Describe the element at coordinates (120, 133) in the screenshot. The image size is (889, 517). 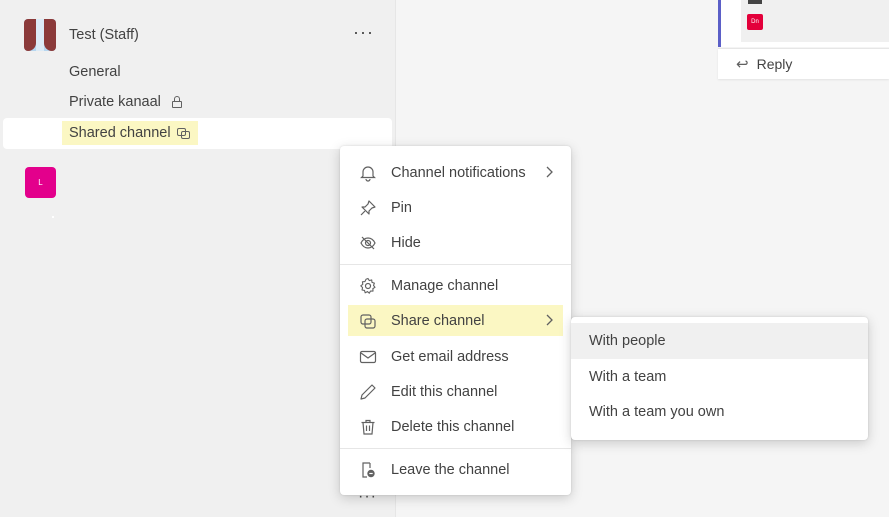
I see `channel-label: Shared channel` at that location.